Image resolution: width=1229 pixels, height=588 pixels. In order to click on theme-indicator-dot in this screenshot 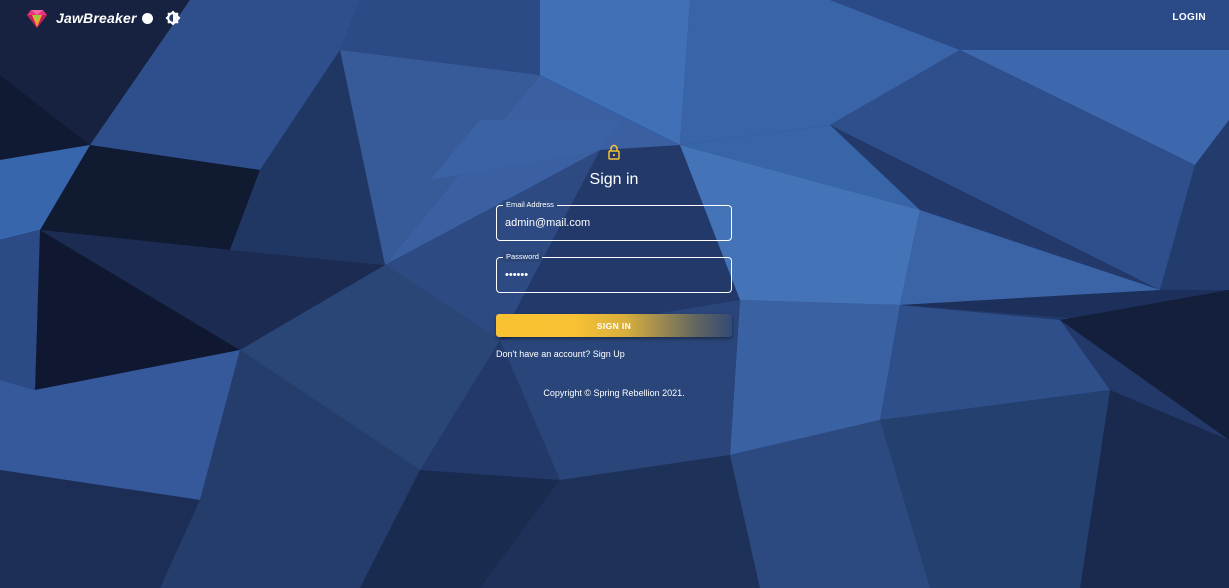, I will do `click(147, 18)`.